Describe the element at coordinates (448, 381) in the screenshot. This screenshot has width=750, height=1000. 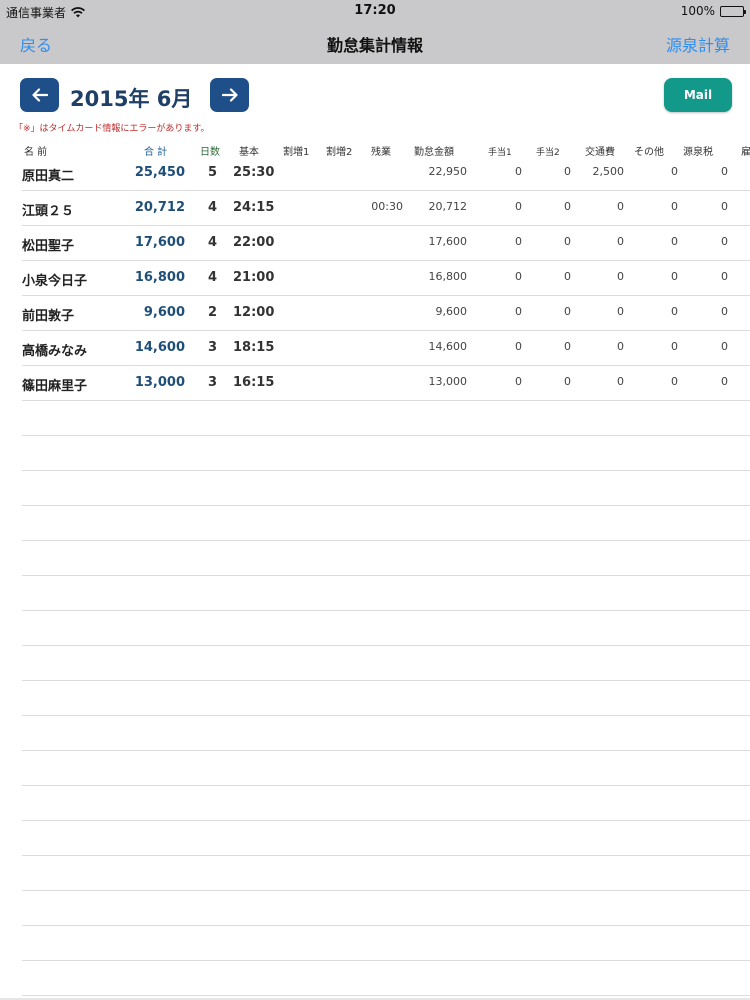
I see `cell-amount: 13,000` at that location.